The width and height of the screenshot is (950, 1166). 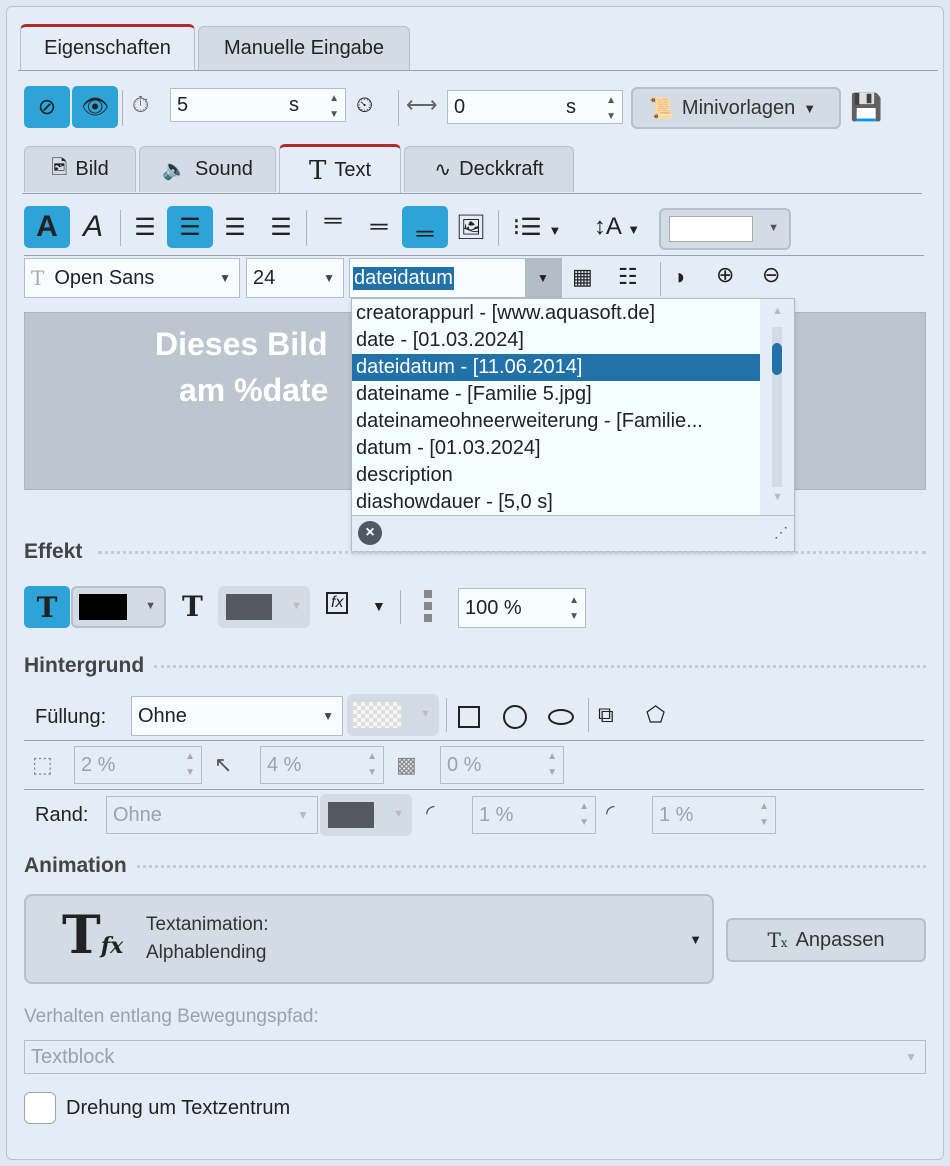 I want to click on justify-icon: ☰, so click(x=281, y=227).